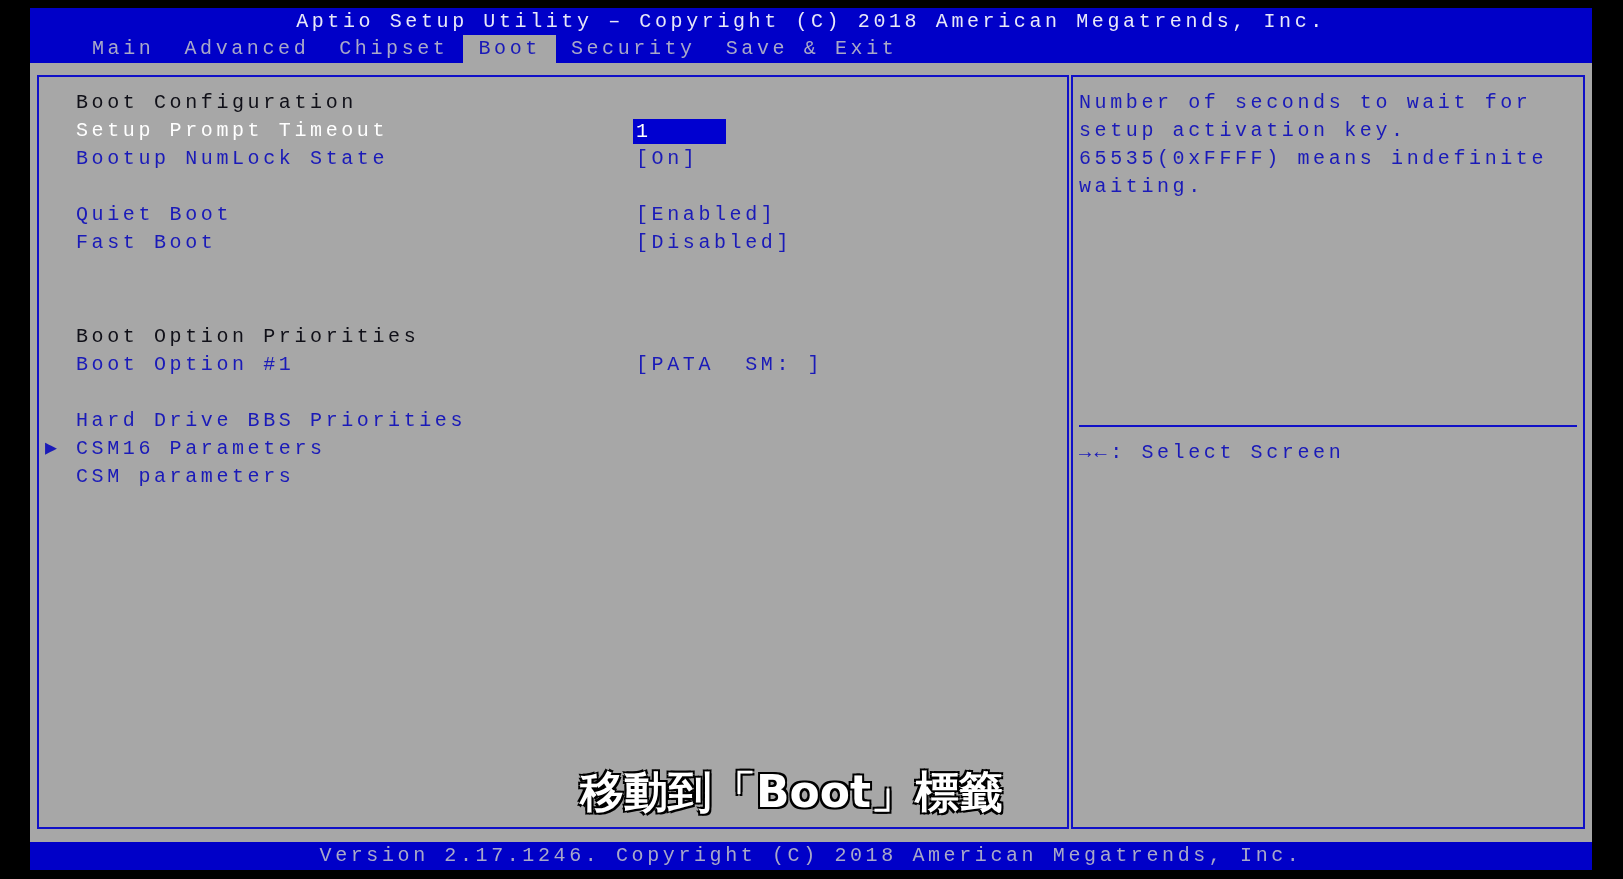 This screenshot has height=879, width=1623. I want to click on setting-label: Quiet Boot, so click(356, 215).